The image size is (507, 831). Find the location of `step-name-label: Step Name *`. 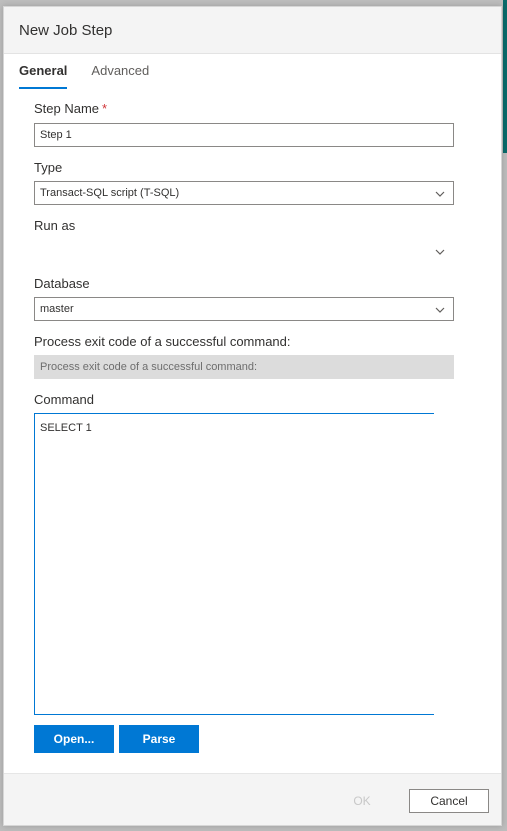

step-name-label: Step Name * is located at coordinates (70, 108).